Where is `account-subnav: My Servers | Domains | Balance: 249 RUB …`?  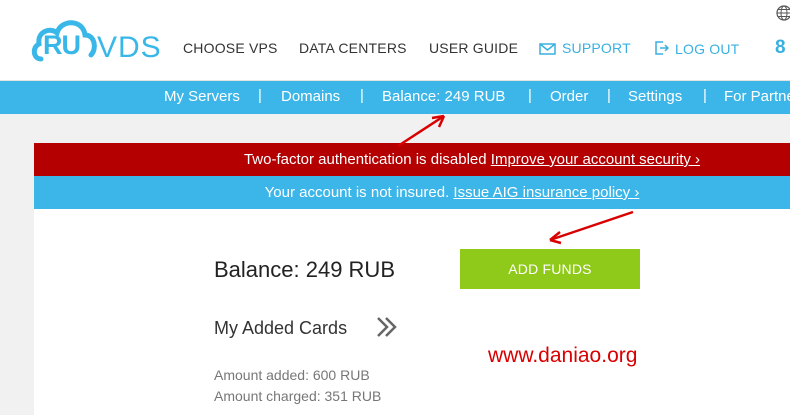 account-subnav: My Servers | Domains | Balance: 249 RUB … is located at coordinates (395, 97).